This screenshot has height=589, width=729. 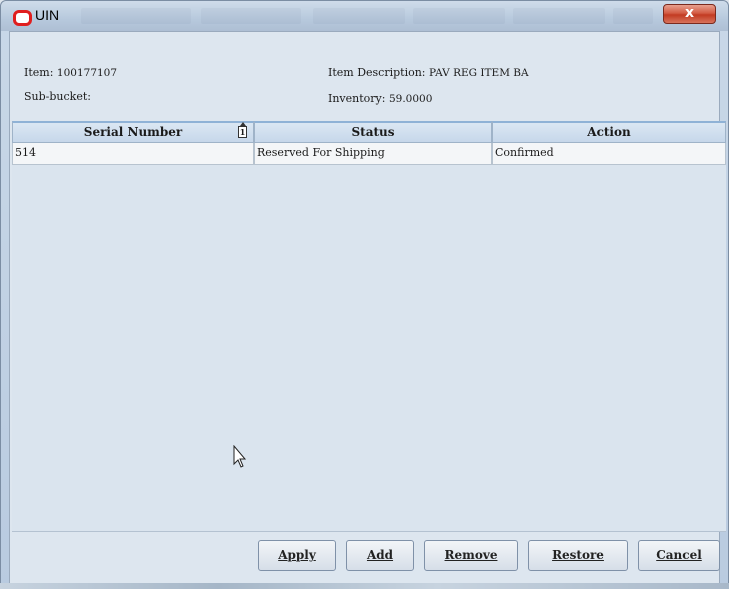 I want to click on sub-bucket-label: Sub-bucket:, so click(x=57, y=96).